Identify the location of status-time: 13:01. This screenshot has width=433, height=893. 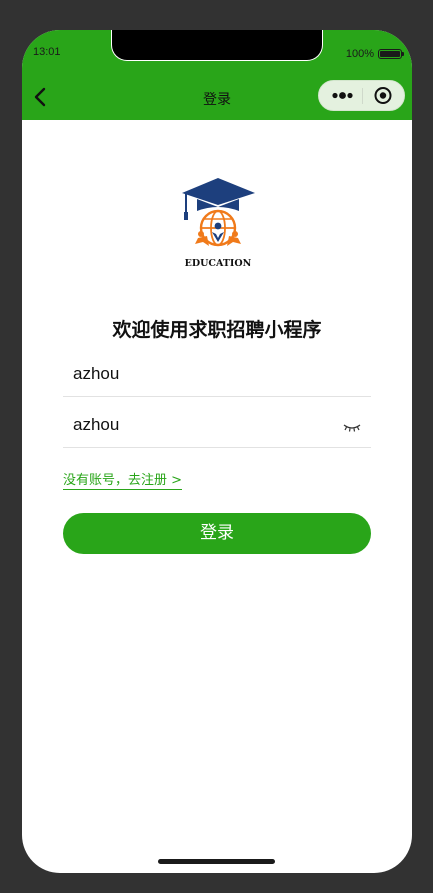
(47, 52).